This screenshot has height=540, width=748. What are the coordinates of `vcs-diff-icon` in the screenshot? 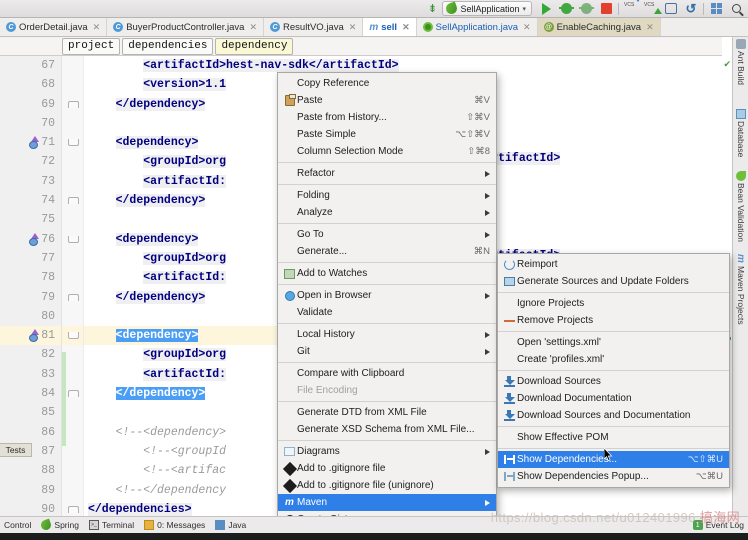 It's located at (671, 9).